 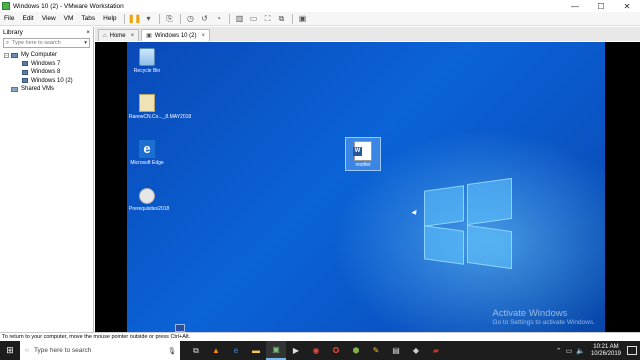 I want to click on app-icon: ⬢, so click(x=356, y=350).